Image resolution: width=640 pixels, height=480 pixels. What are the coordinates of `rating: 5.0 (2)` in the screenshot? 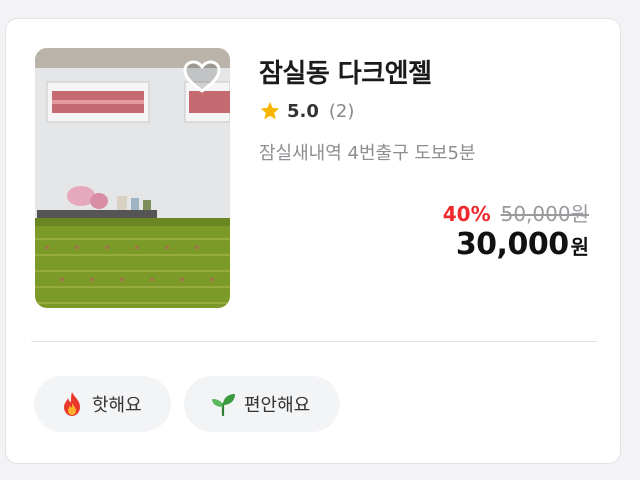 It's located at (306, 111).